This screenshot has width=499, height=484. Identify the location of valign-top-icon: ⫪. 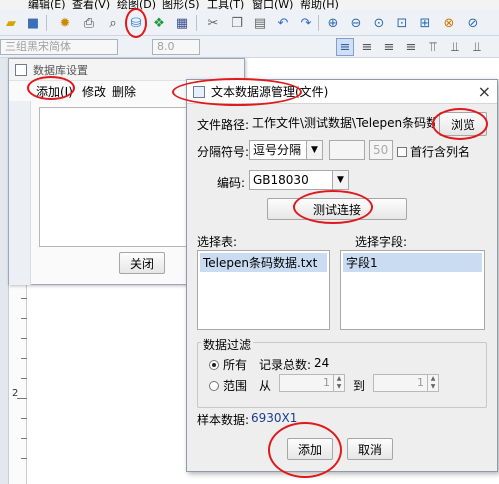
(433, 47).